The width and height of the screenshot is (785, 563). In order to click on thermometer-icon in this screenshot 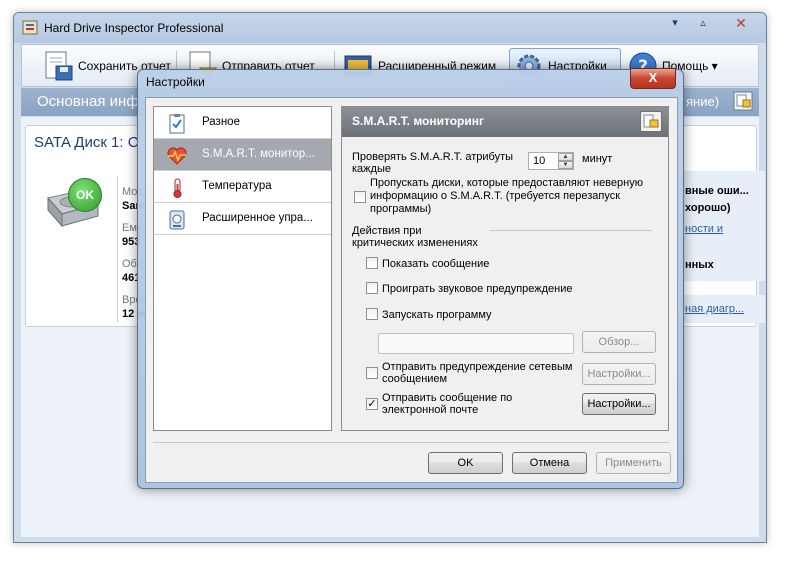, I will do `click(177, 188)`.